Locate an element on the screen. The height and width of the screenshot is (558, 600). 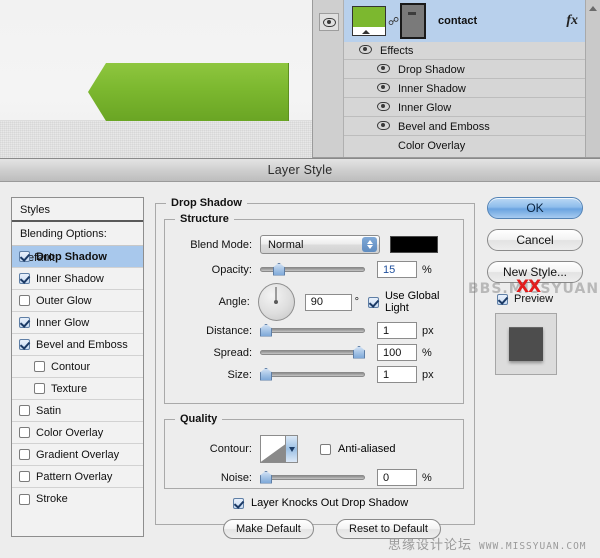
distance-slider is located at coordinates (312, 330).